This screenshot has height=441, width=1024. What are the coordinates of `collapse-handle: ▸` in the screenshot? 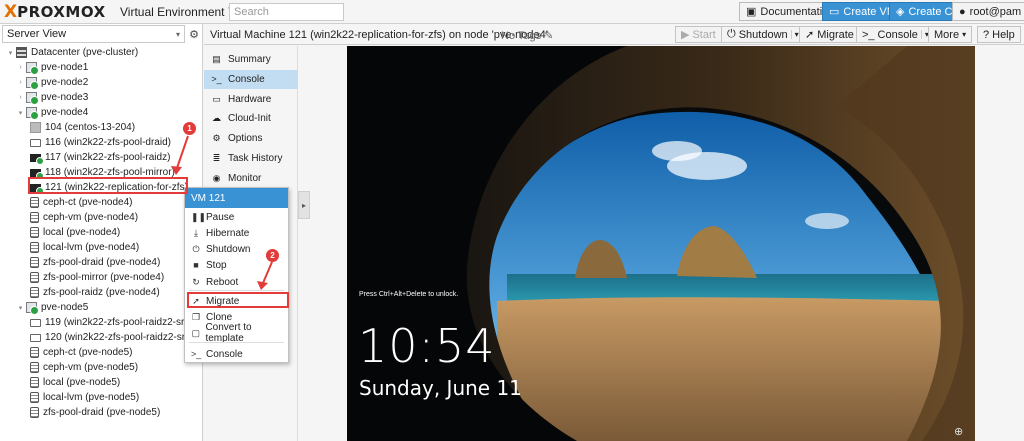 It's located at (304, 205).